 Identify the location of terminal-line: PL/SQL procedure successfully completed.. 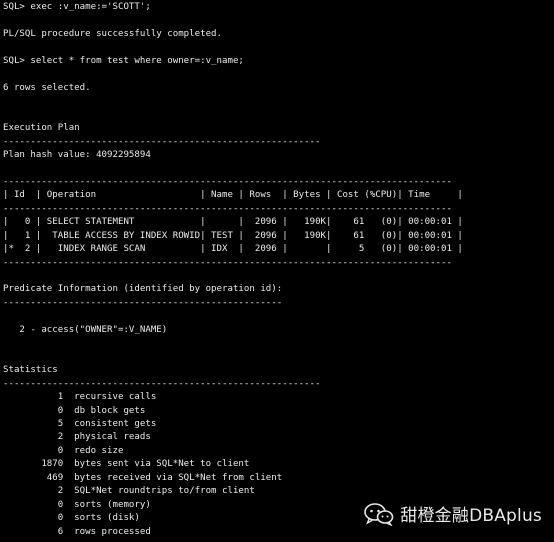
(112, 33).